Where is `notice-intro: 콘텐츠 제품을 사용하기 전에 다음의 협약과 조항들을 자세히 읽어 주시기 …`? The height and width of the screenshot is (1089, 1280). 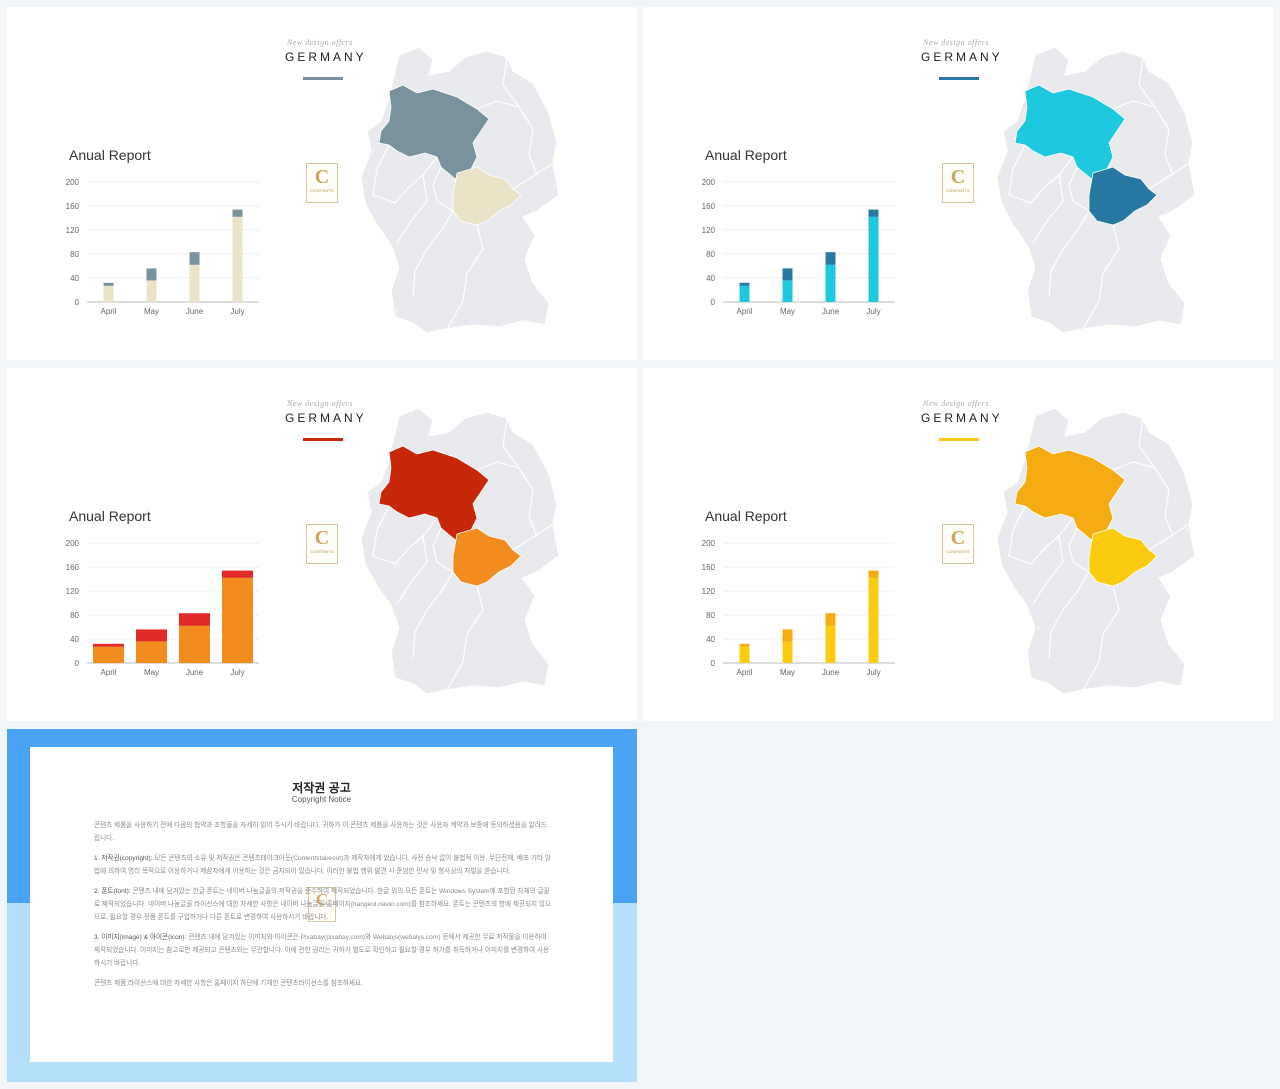
notice-intro: 콘텐츠 제품을 사용하기 전에 다음의 협약과 조항들을 자세히 읽어 주시기 … is located at coordinates (320, 832).